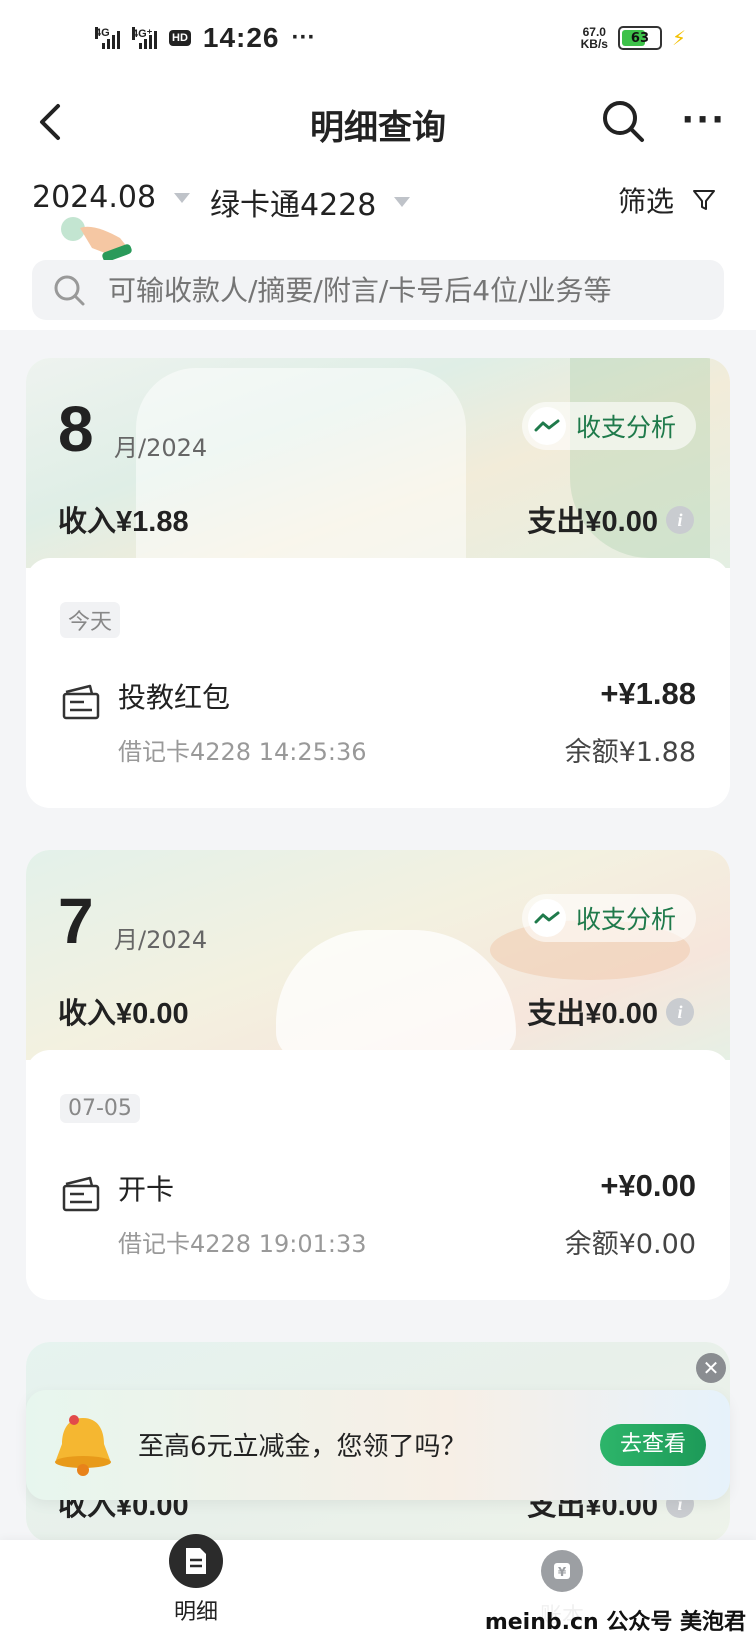 The width and height of the screenshot is (756, 1638). I want to click on transaction-balance: 余额¥0.00, so click(630, 1244).